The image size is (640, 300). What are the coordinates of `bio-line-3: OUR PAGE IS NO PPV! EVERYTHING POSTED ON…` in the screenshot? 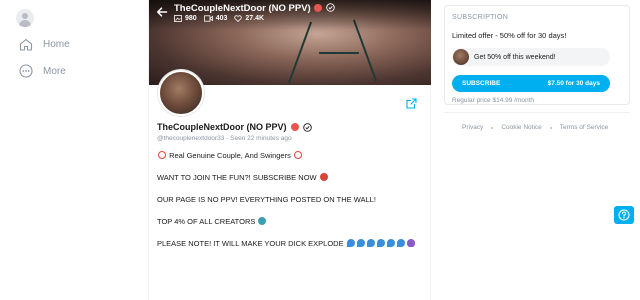 It's located at (266, 199).